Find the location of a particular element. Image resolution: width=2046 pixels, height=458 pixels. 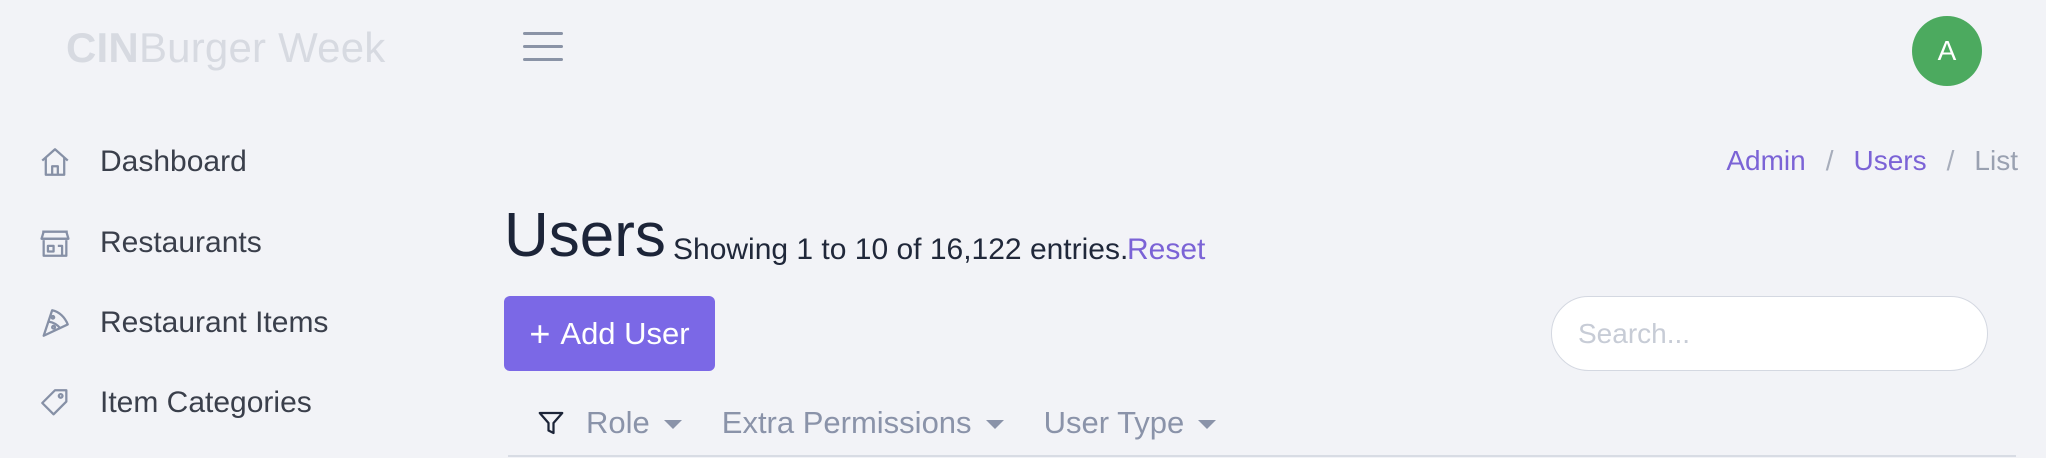

avatar-initial: A is located at coordinates (1947, 50).